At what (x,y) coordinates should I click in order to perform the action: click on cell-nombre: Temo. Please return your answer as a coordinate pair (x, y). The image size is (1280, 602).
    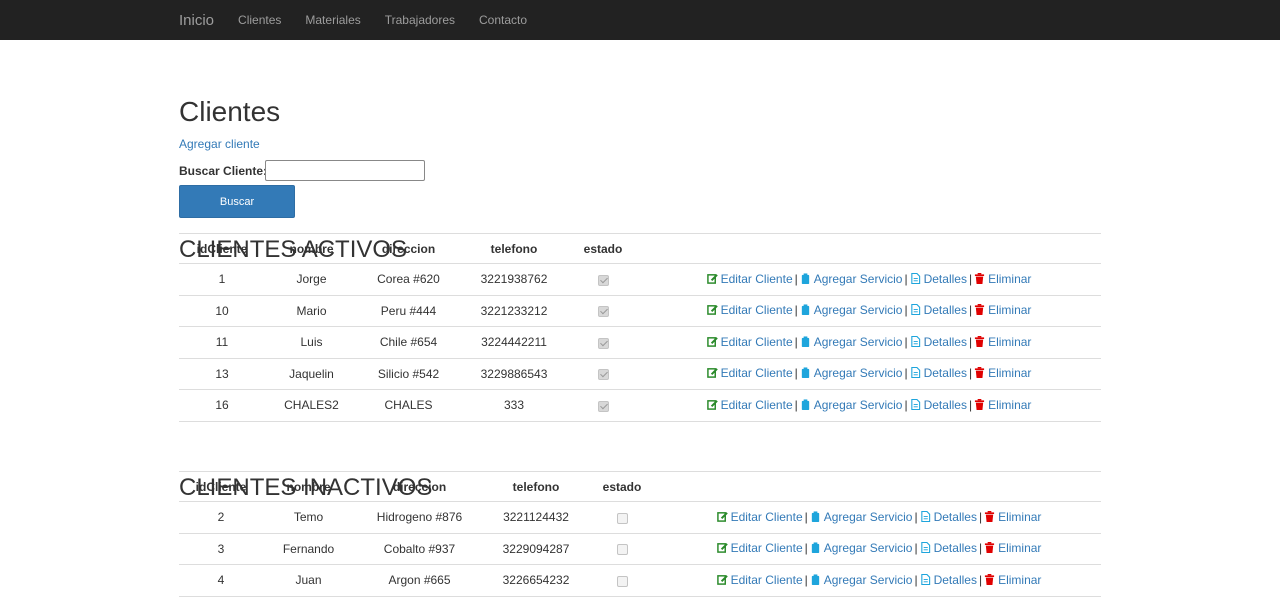
    Looking at the image, I should click on (308, 517).